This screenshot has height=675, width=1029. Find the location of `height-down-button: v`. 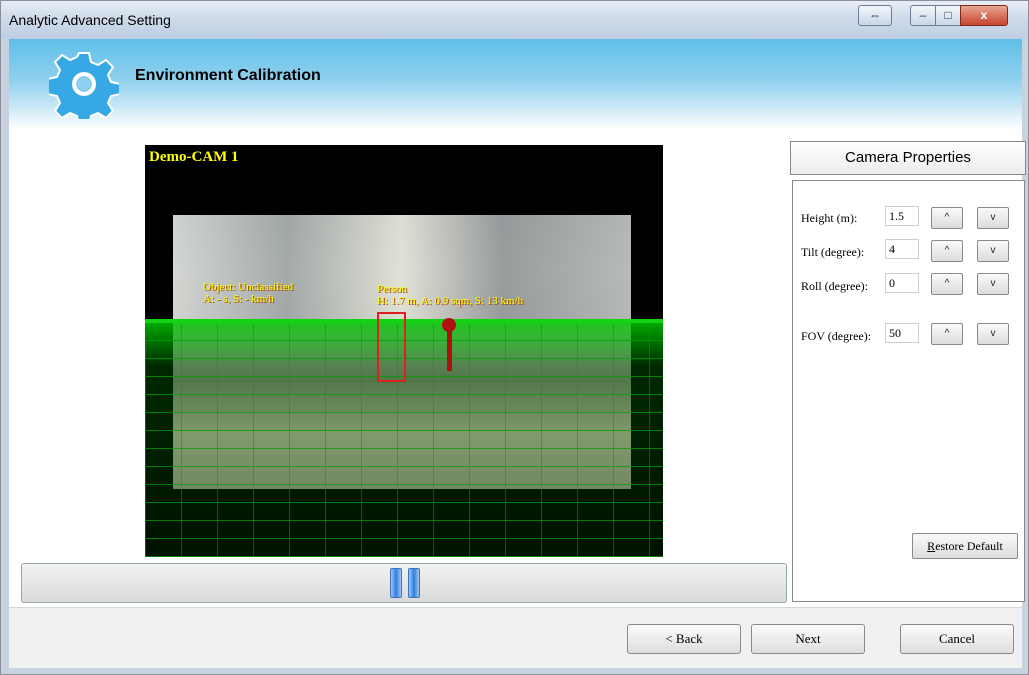

height-down-button: v is located at coordinates (993, 218).